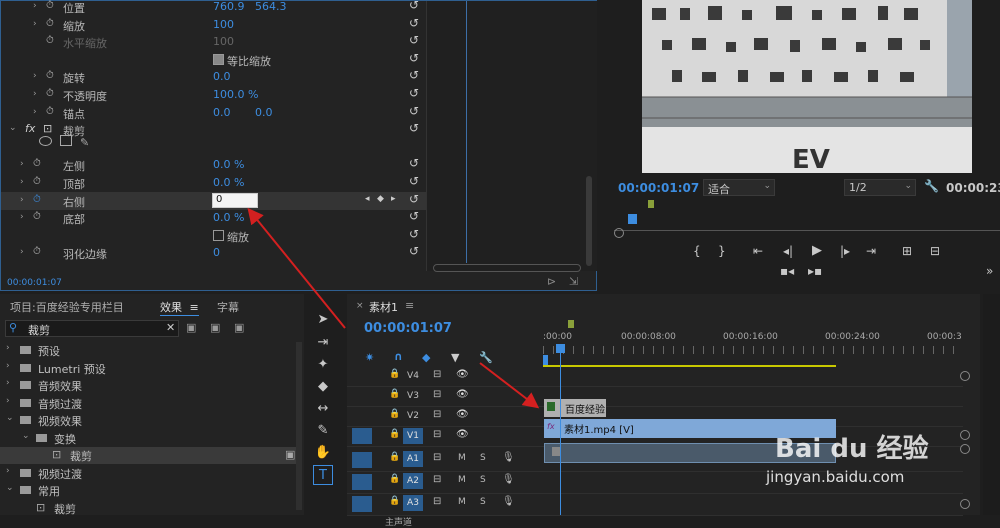  Describe the element at coordinates (399, 523) in the screenshot. I see `master-track-label: 主声道` at that location.